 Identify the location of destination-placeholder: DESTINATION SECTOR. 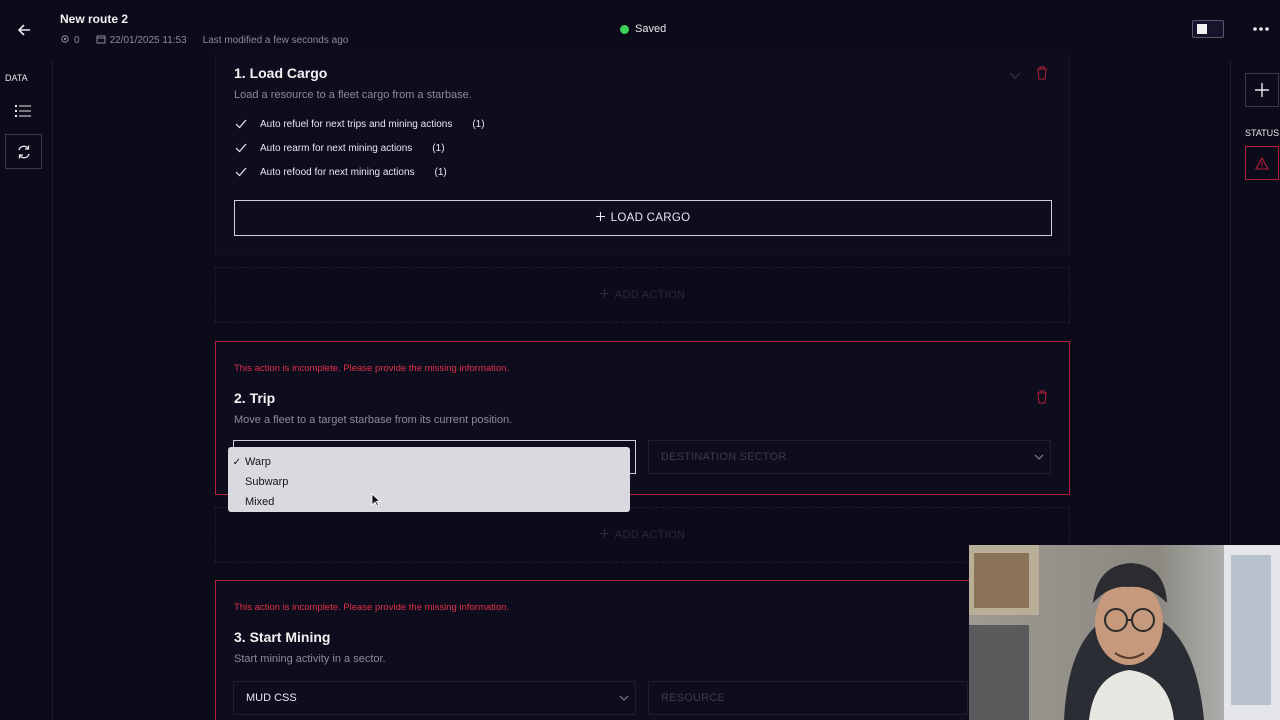
(724, 457).